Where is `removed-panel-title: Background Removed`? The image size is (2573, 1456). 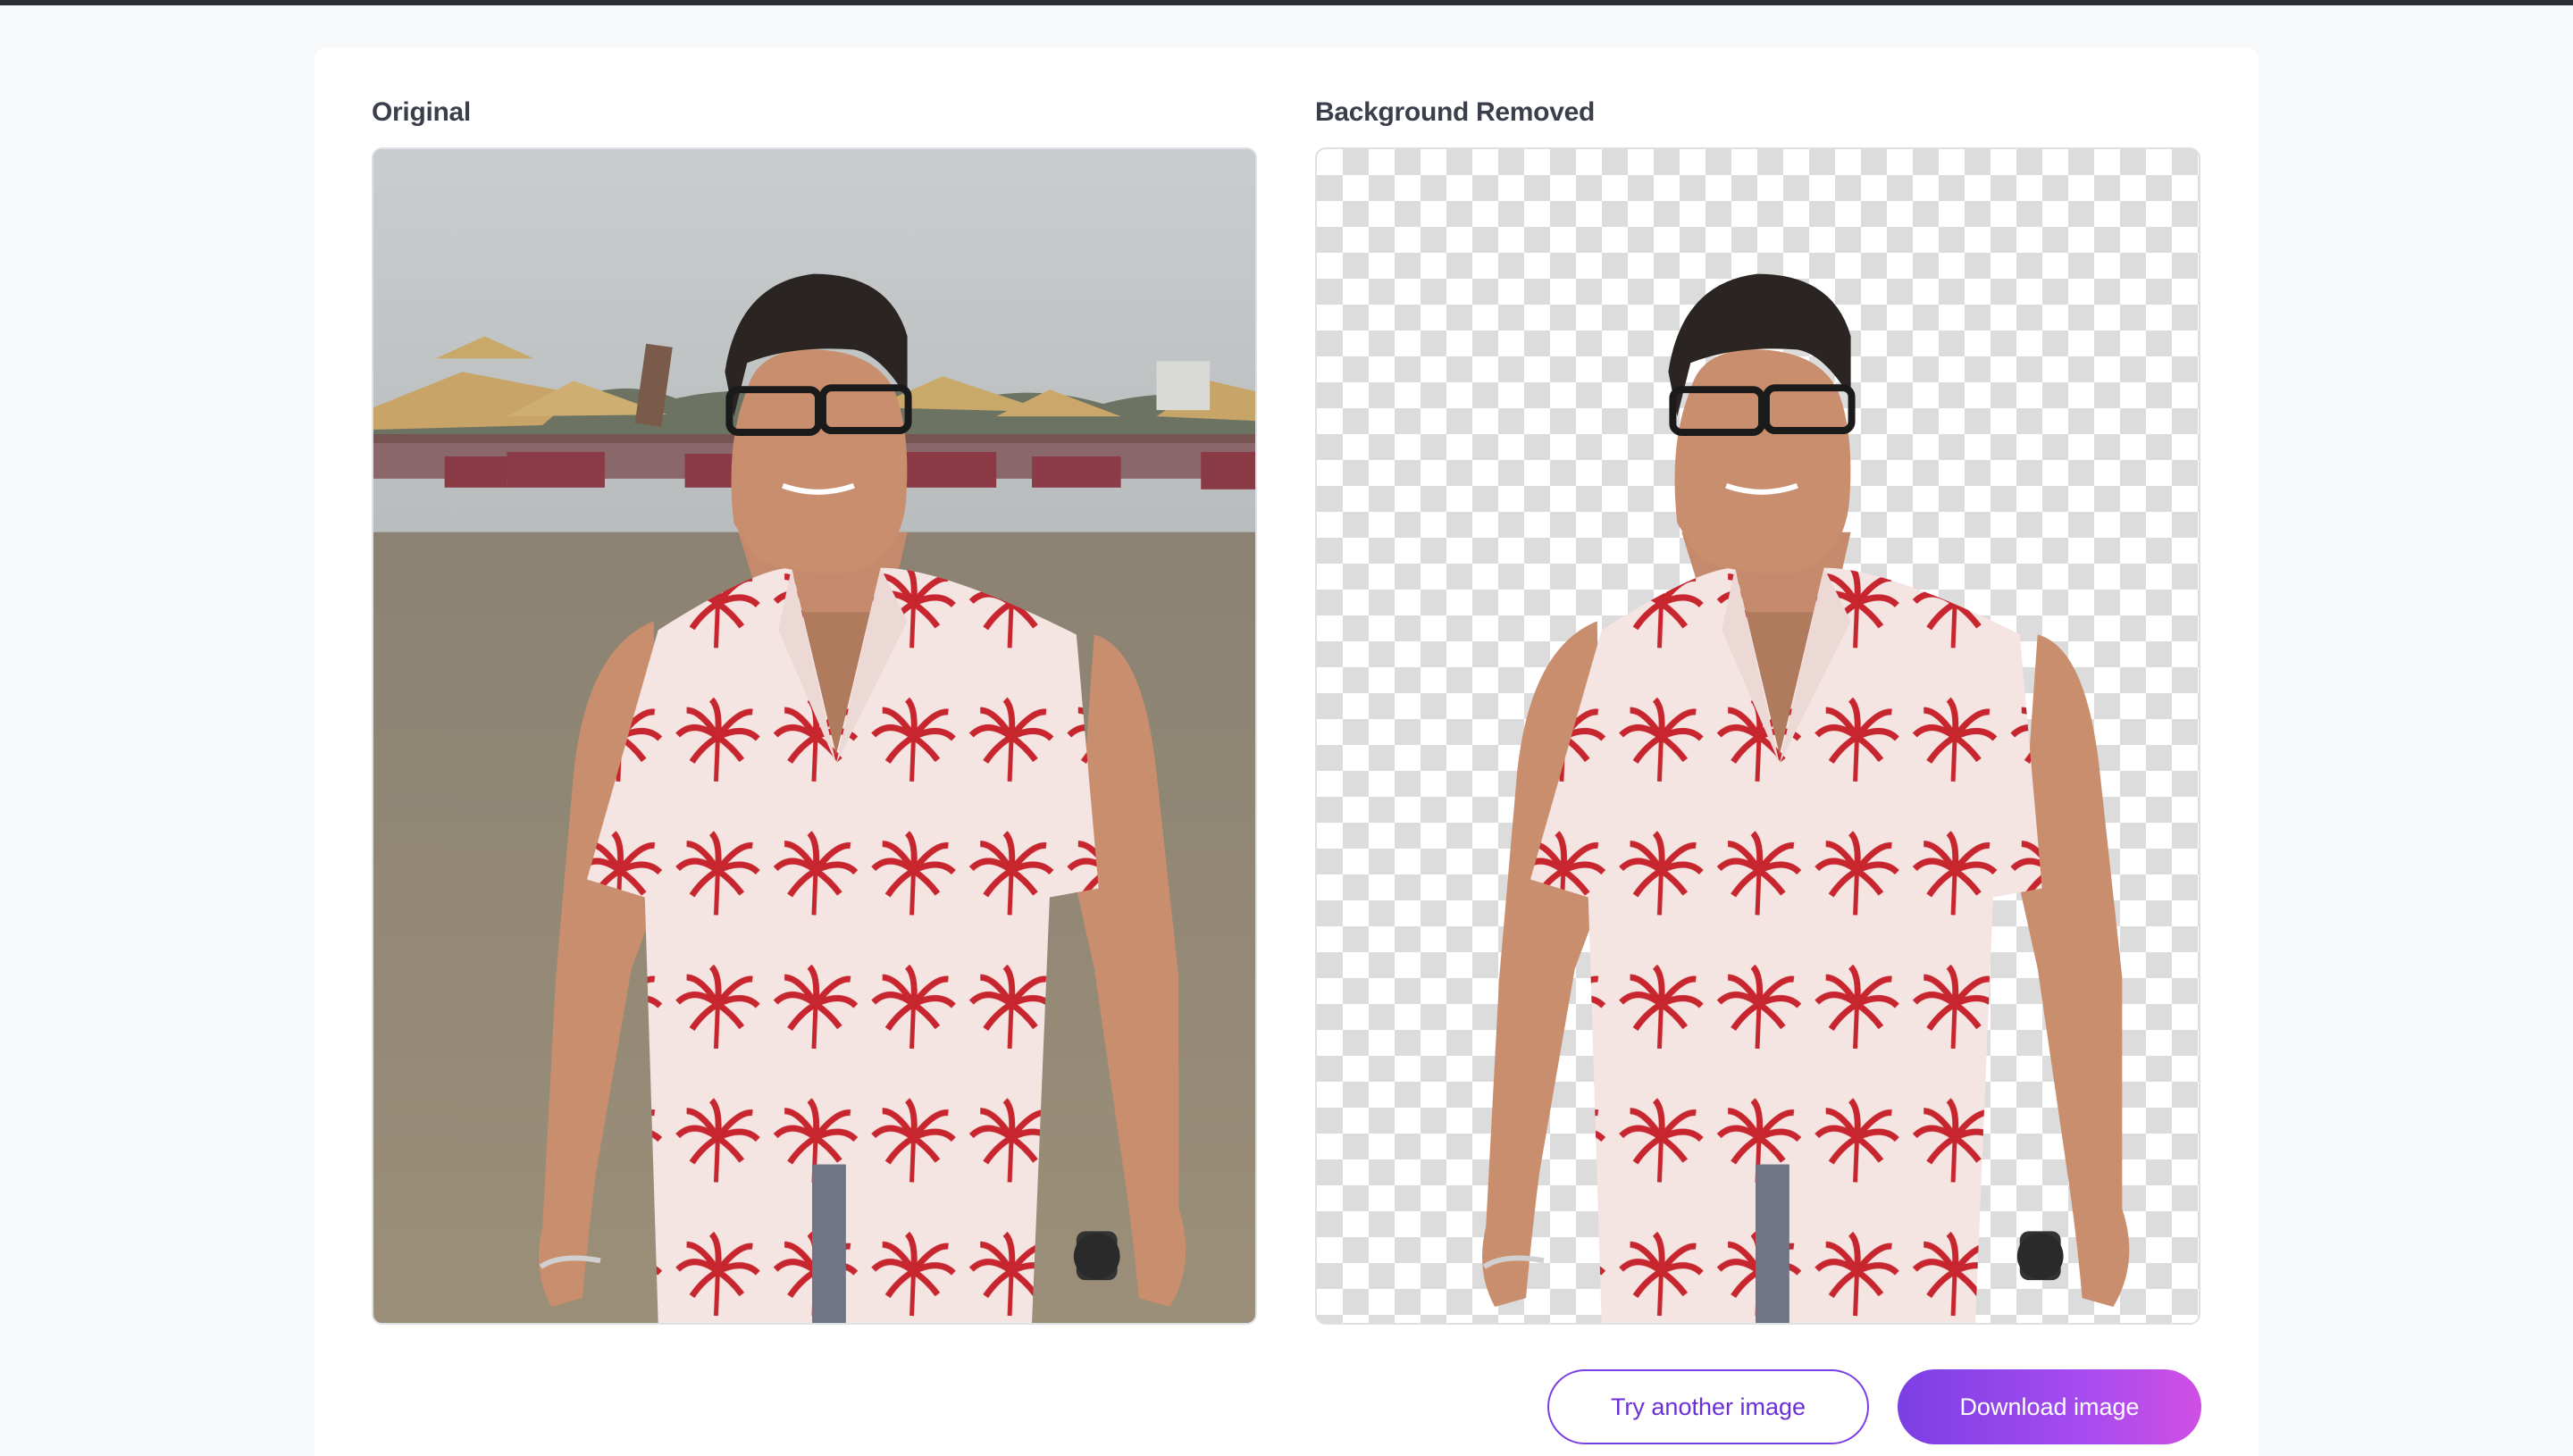
removed-panel-title: Background Removed is located at coordinates (1455, 112).